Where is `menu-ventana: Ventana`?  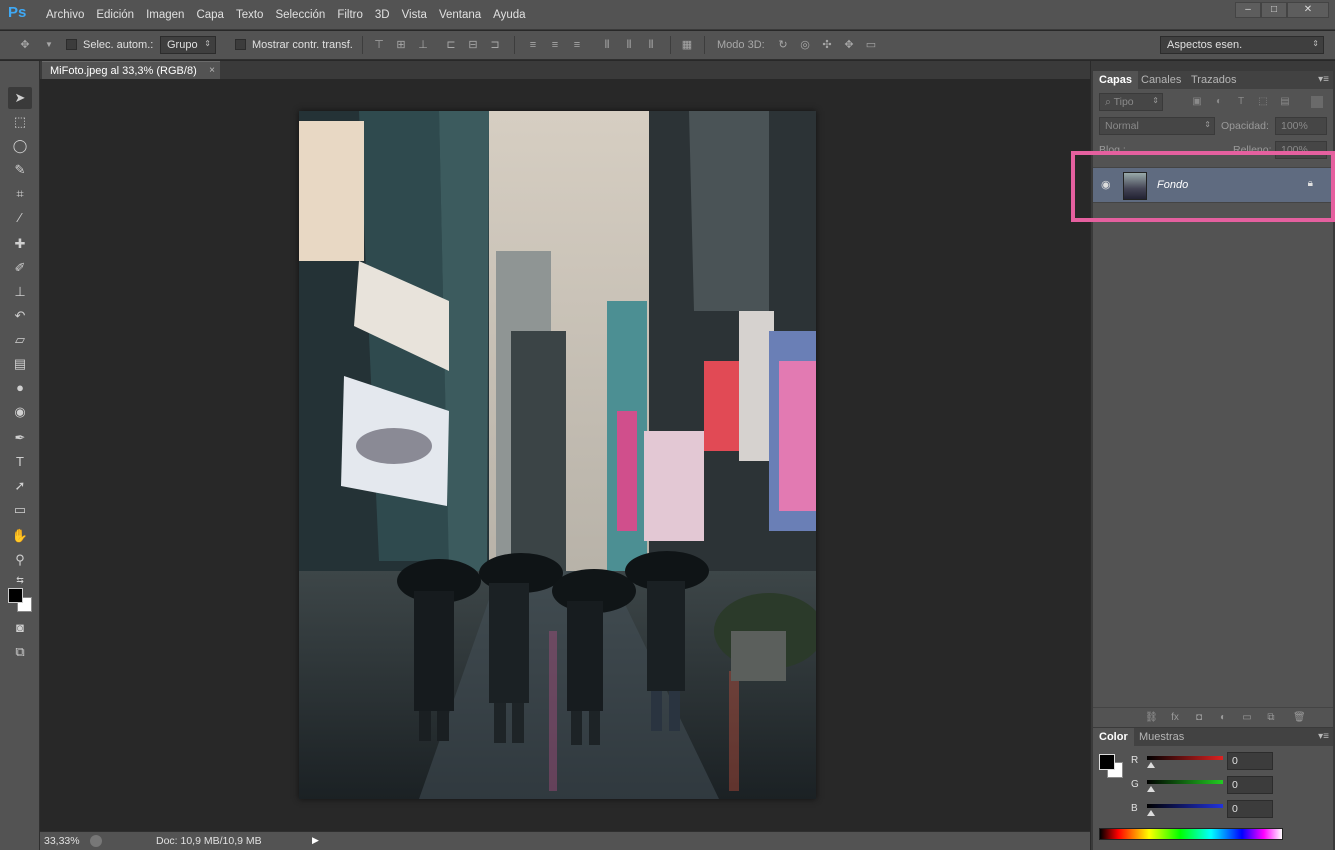
menu-ventana: Ventana is located at coordinates (460, 15).